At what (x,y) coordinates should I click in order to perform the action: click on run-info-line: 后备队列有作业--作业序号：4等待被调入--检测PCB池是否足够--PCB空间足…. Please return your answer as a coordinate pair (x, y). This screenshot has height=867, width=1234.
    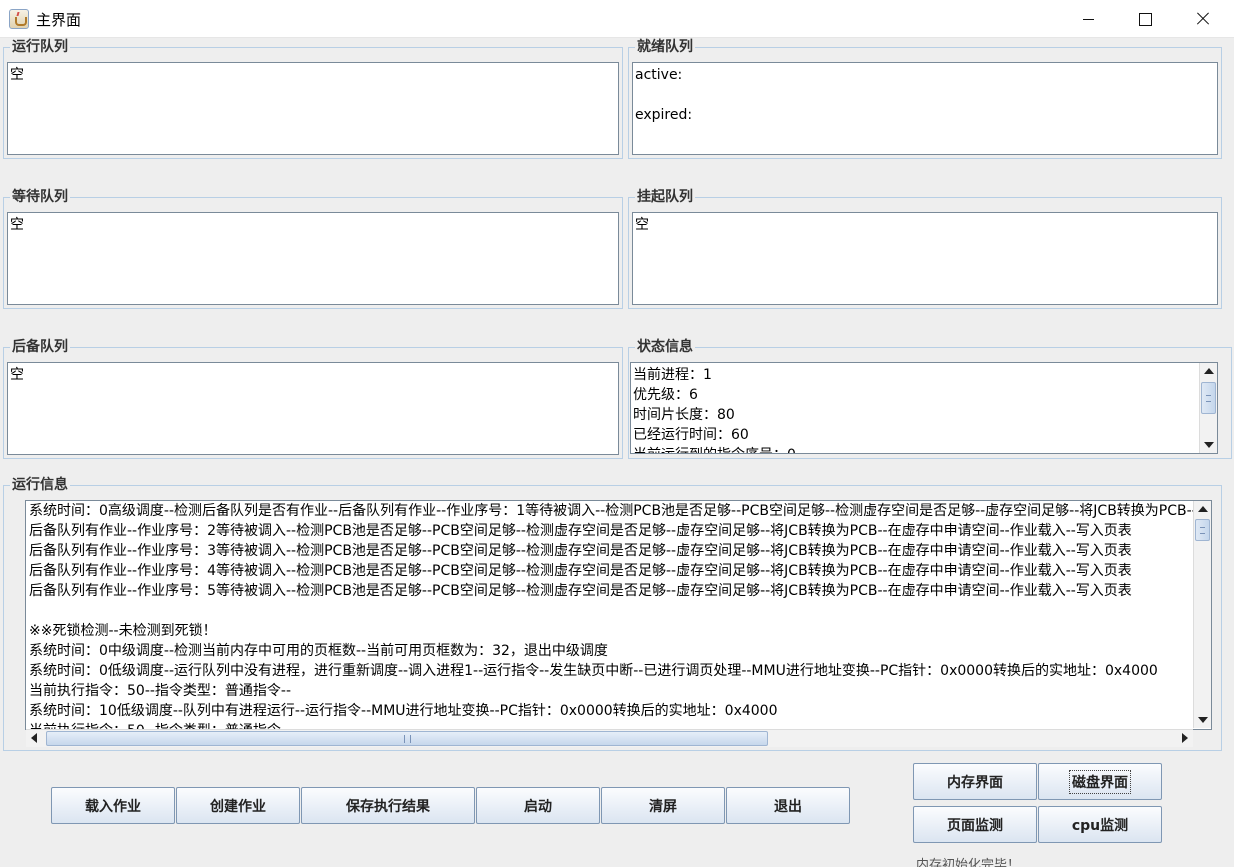
    Looking at the image, I should click on (580, 571).